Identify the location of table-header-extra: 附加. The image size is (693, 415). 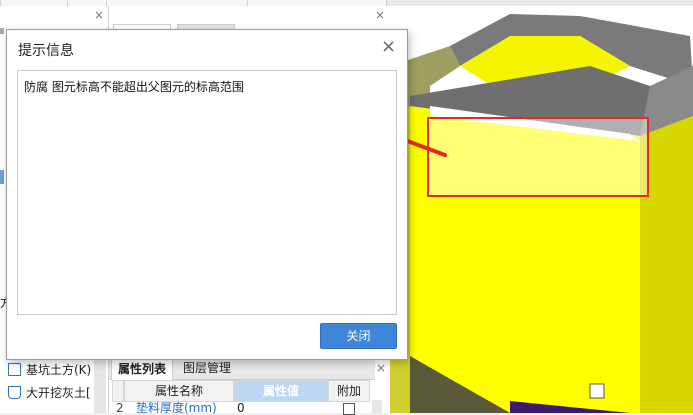
(349, 391).